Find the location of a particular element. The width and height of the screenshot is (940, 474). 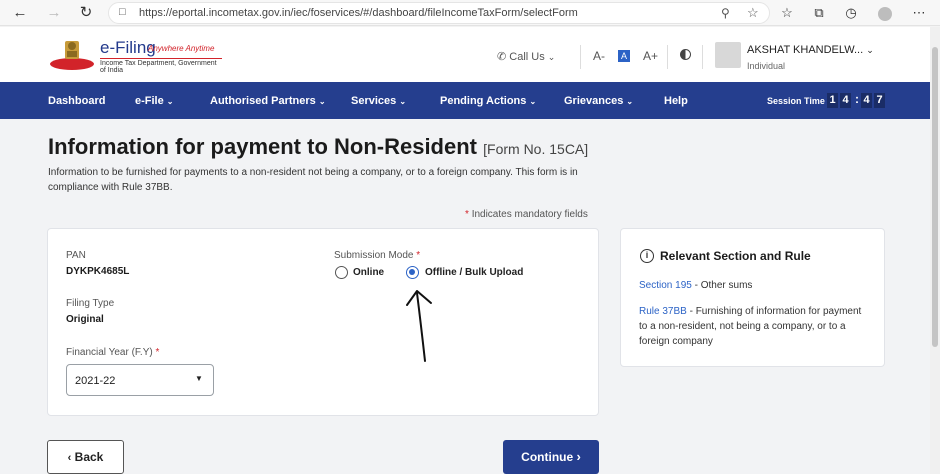

pan-value: DYKPK4685L is located at coordinates (98, 271).